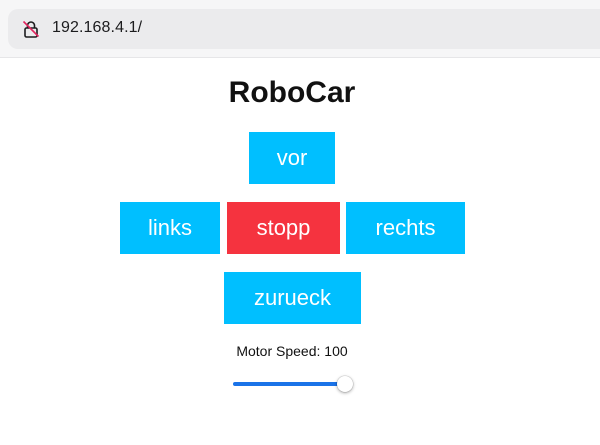 The image size is (600, 445). Describe the element at coordinates (345, 384) in the screenshot. I see `slider-thumb` at that location.